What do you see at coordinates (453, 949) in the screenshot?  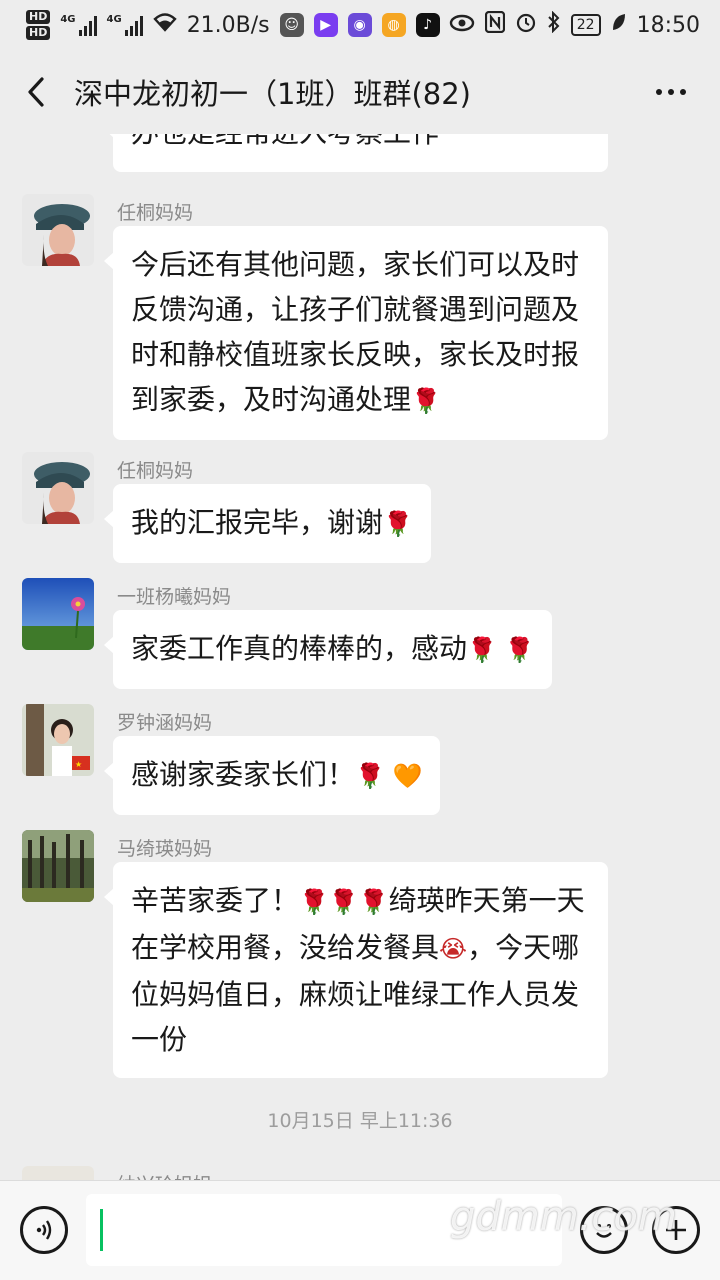 I see `crying-emoji: 😭` at bounding box center [453, 949].